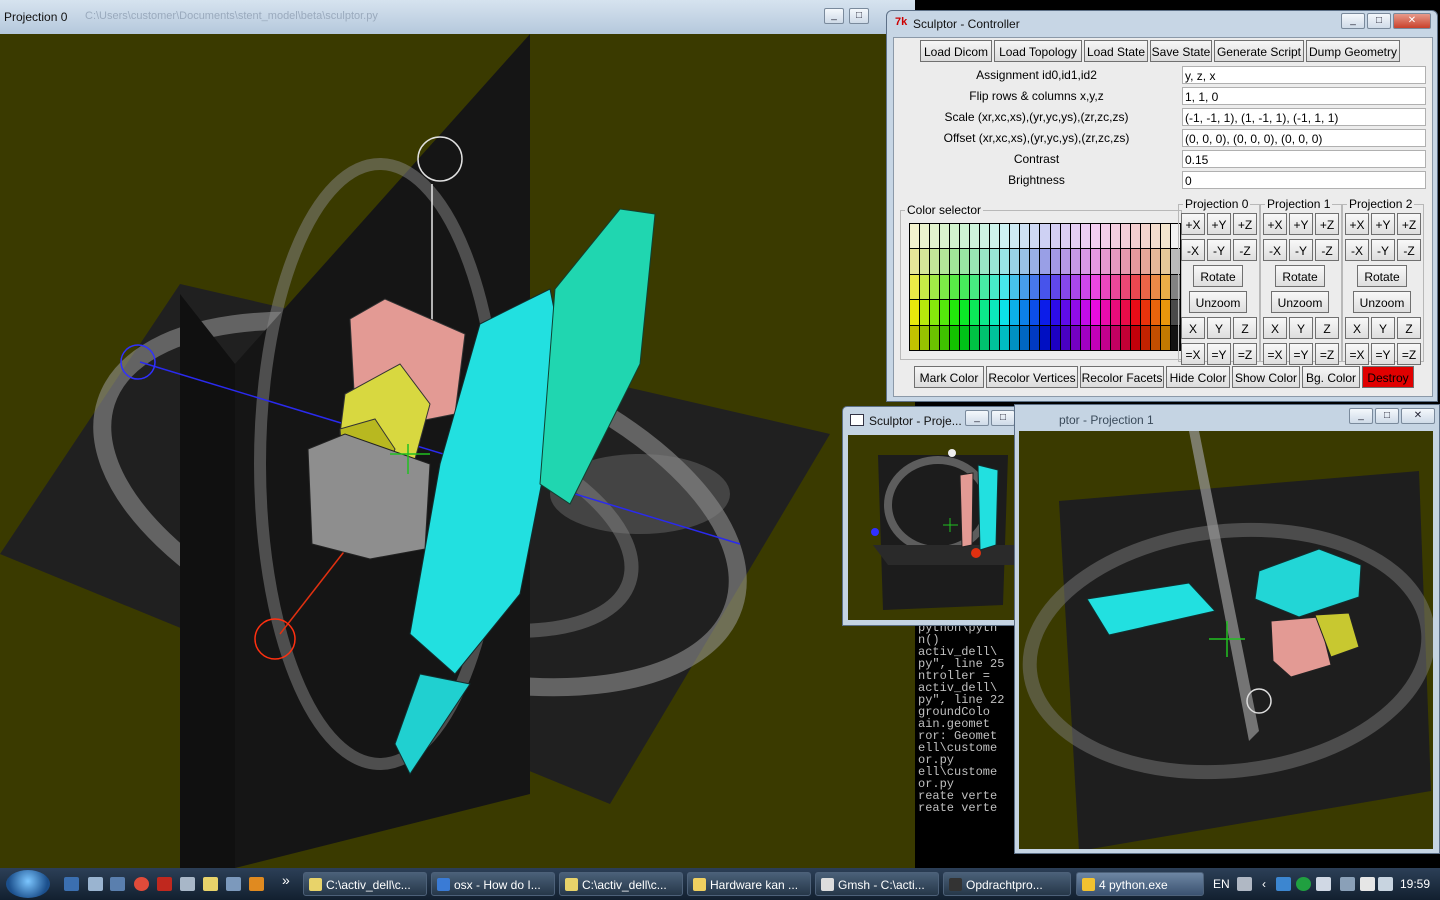 This screenshot has height=900, width=1440. What do you see at coordinates (1409, 250) in the screenshot?
I see `proj2-minus-z-button: -Z` at bounding box center [1409, 250].